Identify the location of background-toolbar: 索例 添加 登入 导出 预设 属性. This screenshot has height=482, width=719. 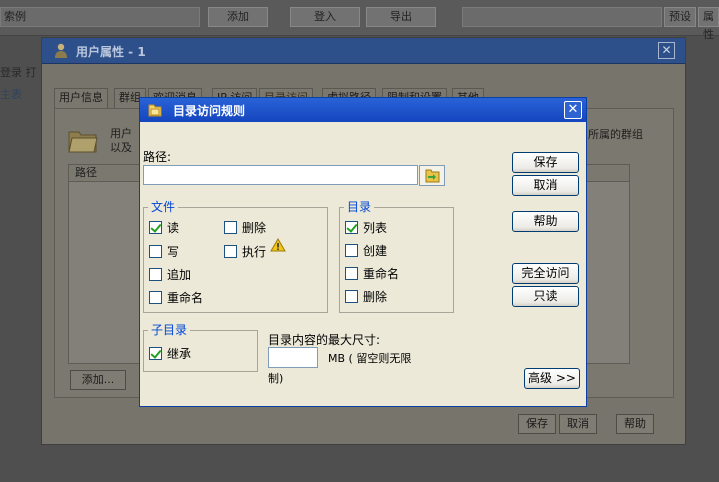
(359, 20).